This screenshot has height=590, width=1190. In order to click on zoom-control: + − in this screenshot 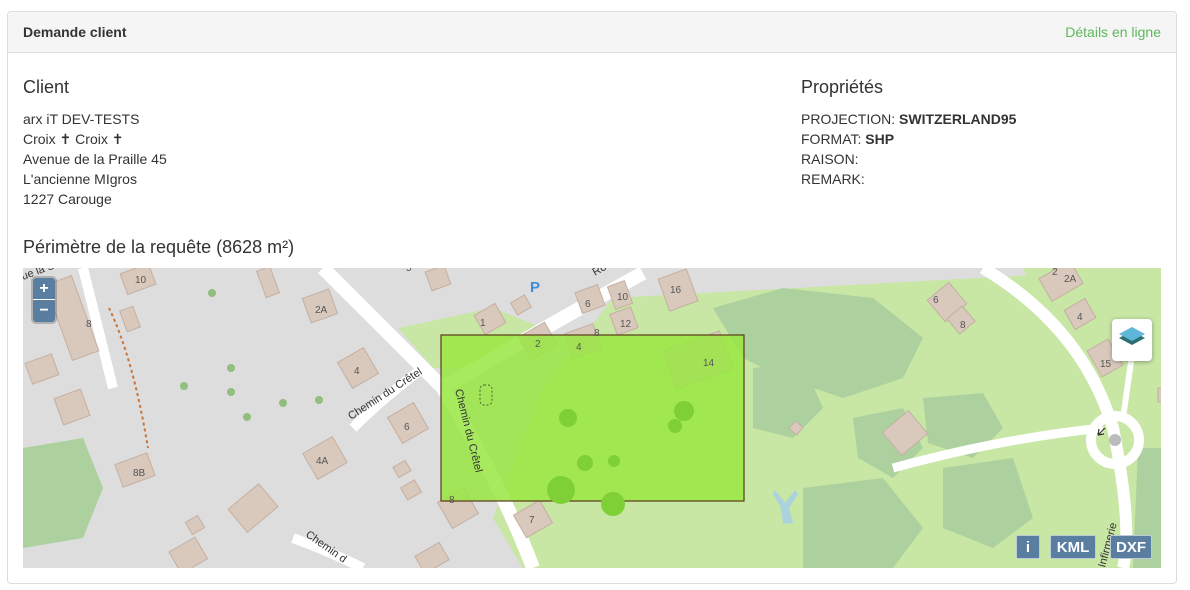, I will do `click(44, 300)`.